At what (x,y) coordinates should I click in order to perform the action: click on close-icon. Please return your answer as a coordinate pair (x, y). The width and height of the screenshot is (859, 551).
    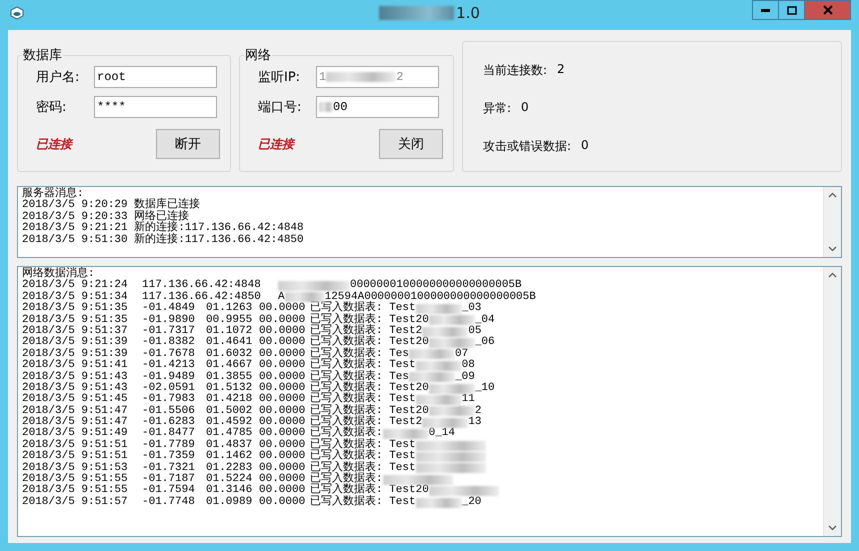
    Looking at the image, I should click on (827, 10).